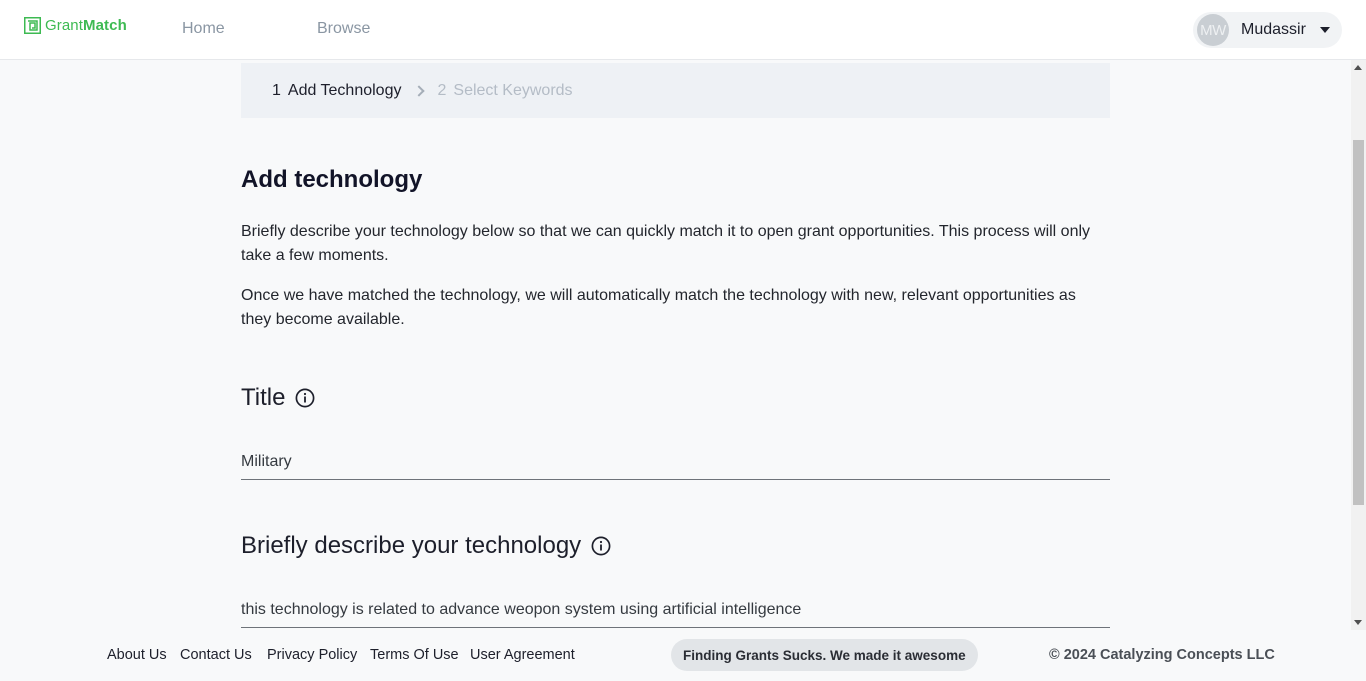 This screenshot has height=681, width=1366. I want to click on nav-browse-link: Browse, so click(343, 29).